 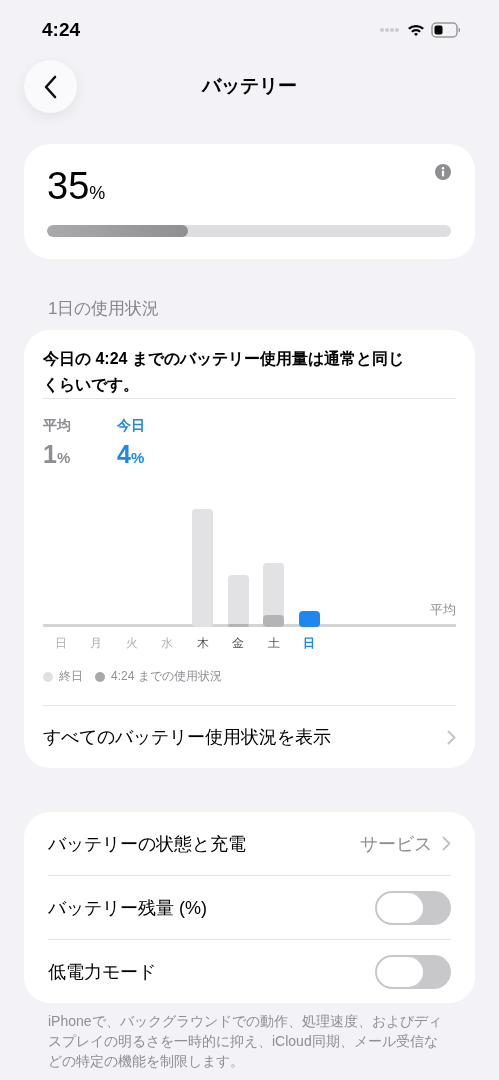 What do you see at coordinates (245, 1041) in the screenshot?
I see `footer-note: iPhoneで、バックグラウンドでの動作、処理速度、およびディスプレイの明るさを一時的に抑え、iCloud同期、メール受信などの特定の機能を制限します。` at bounding box center [245, 1041].